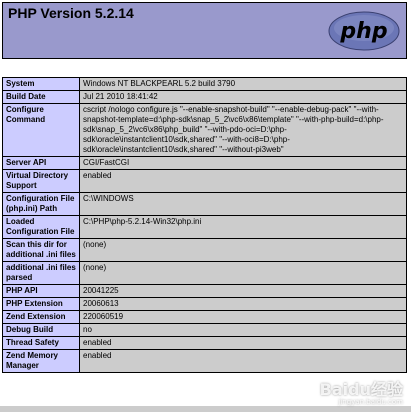 The image size is (411, 412). Describe the element at coordinates (41, 273) in the screenshot. I see `info-key: additional .ini files parsed` at that location.